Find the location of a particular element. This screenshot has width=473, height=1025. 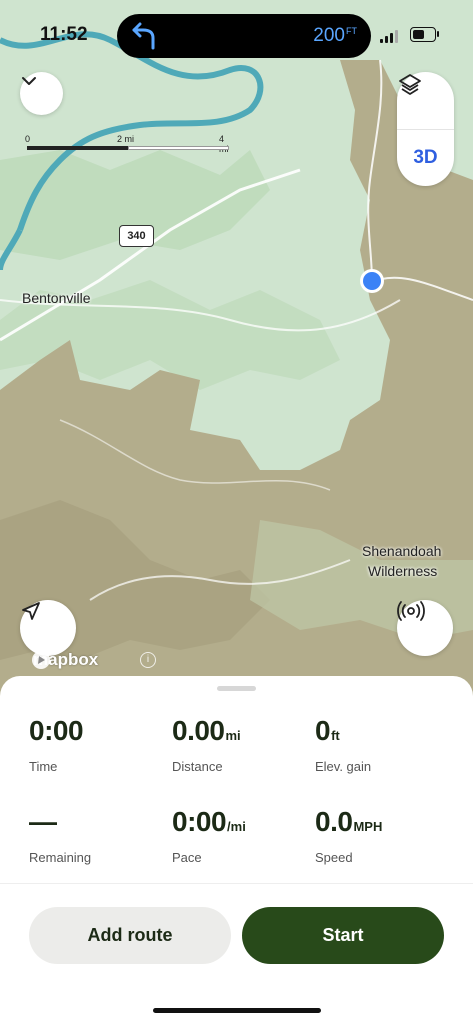

map-controls: 3D is located at coordinates (425, 129).